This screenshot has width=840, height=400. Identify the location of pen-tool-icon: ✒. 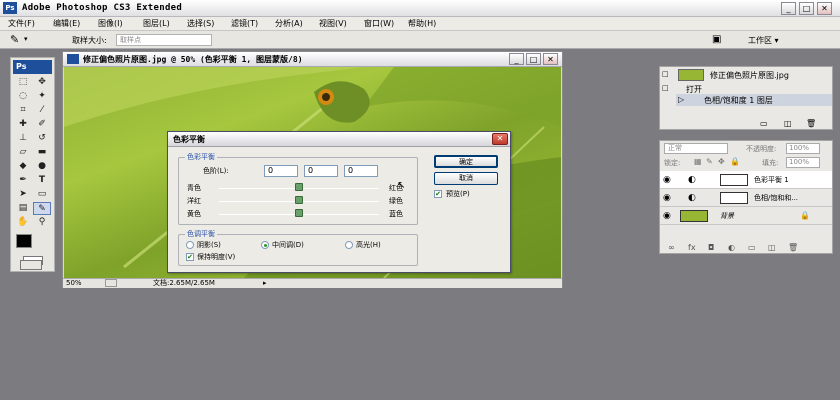
(23, 180).